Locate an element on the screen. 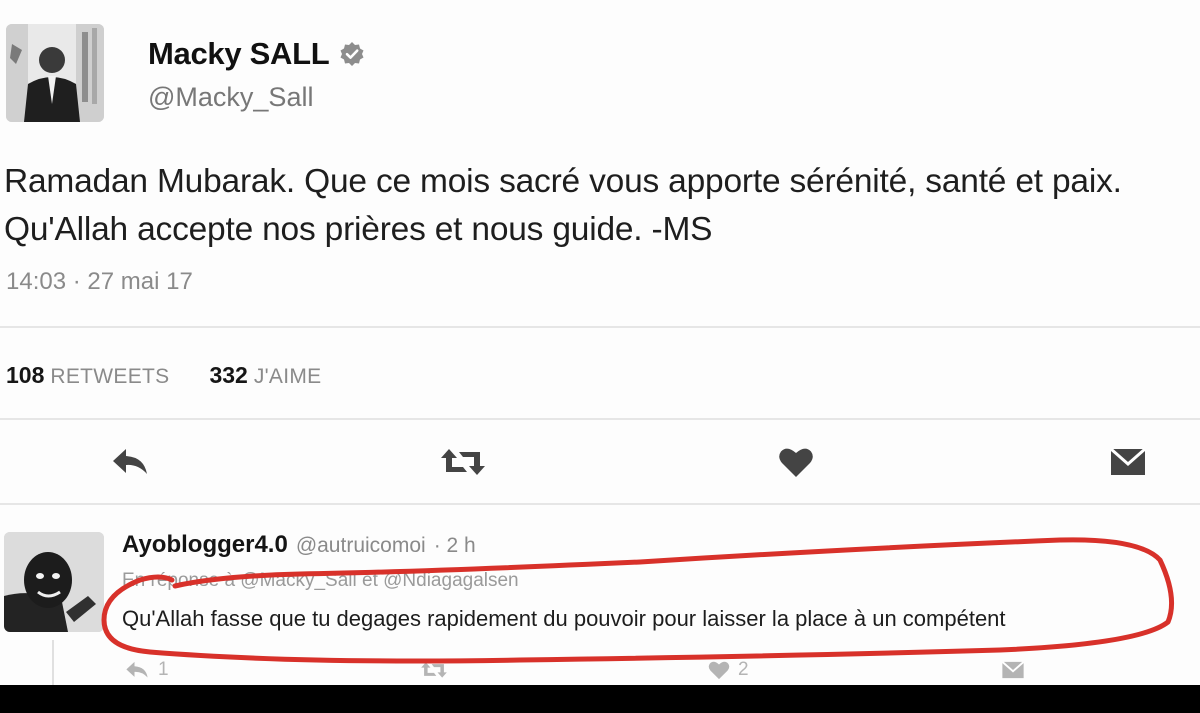 The width and height of the screenshot is (1200, 713). reply-like-count: 2 is located at coordinates (743, 669).